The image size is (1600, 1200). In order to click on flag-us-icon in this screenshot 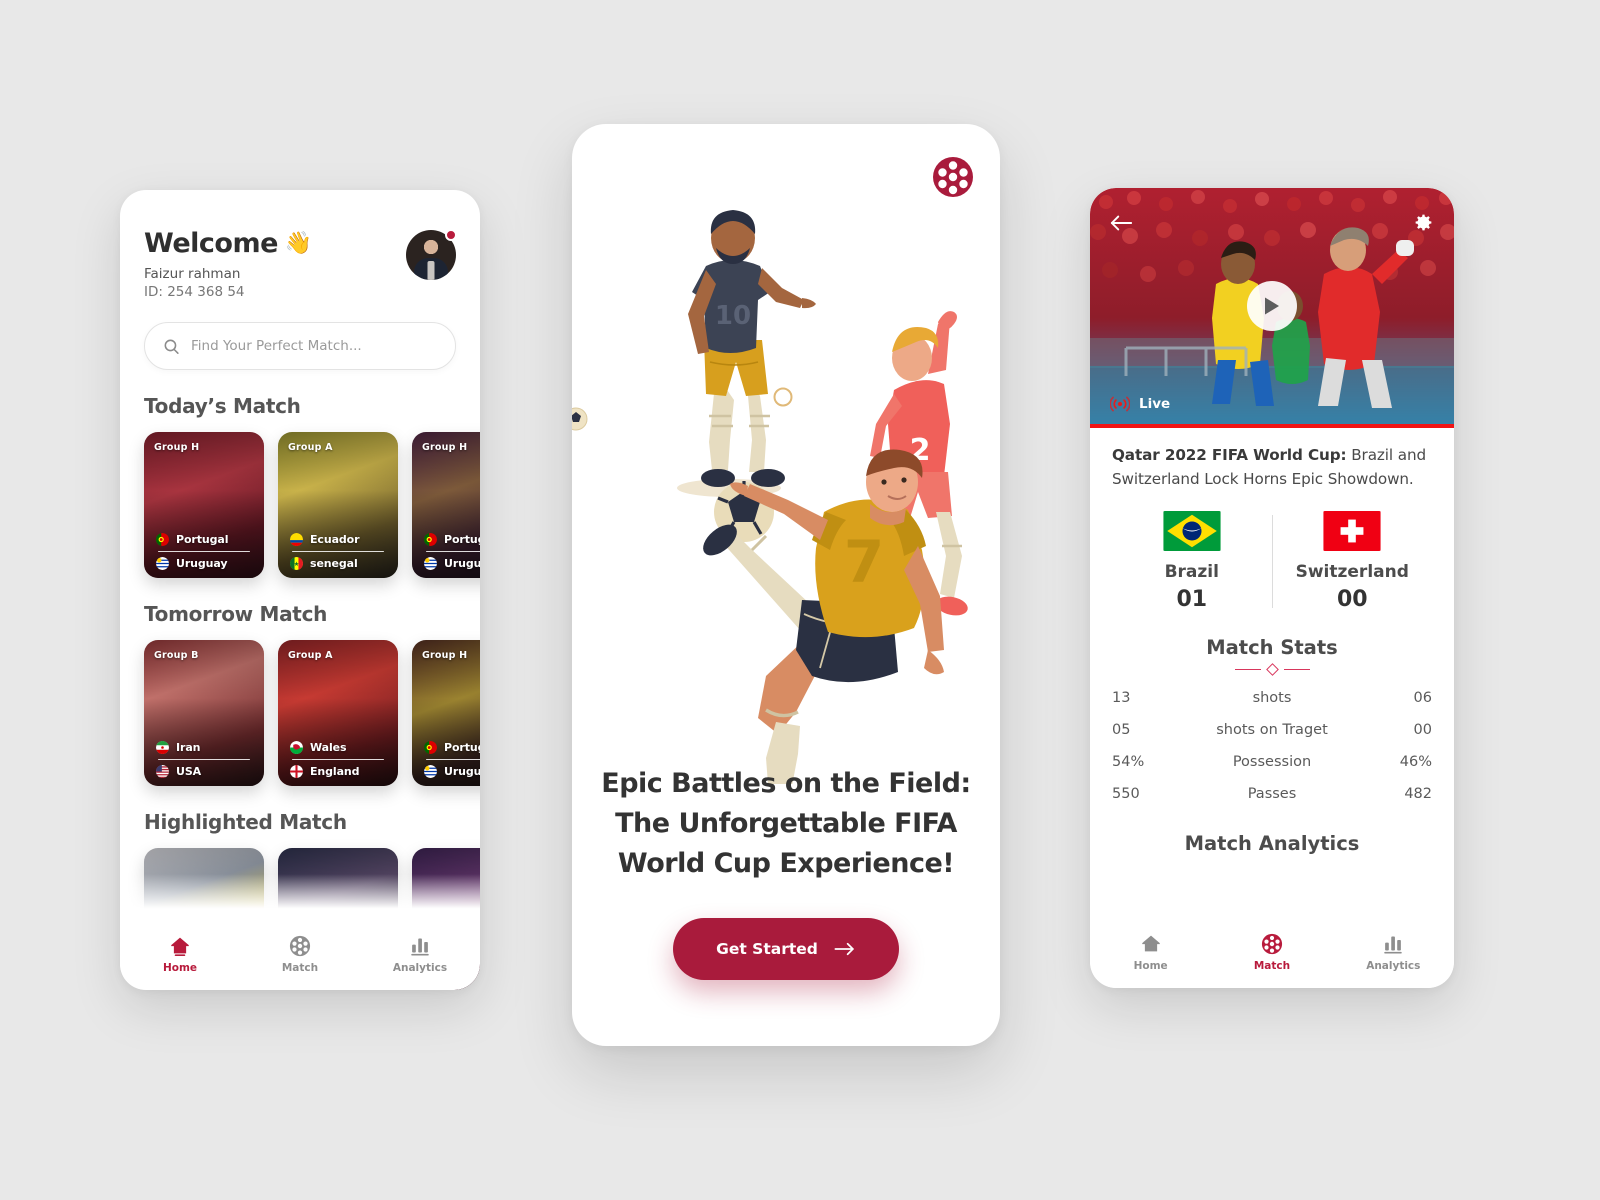, I will do `click(162, 771)`.